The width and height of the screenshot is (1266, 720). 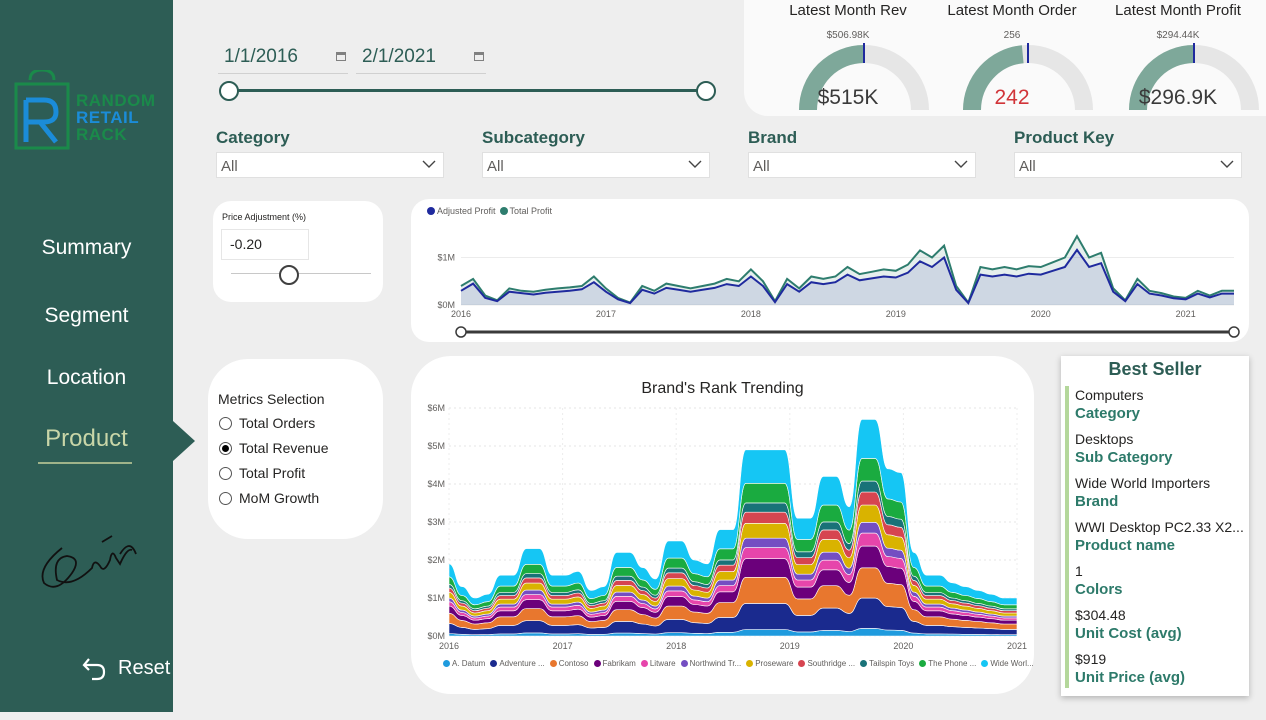 What do you see at coordinates (848, 10) in the screenshot?
I see `gauge-title: Latest Month Rev` at bounding box center [848, 10].